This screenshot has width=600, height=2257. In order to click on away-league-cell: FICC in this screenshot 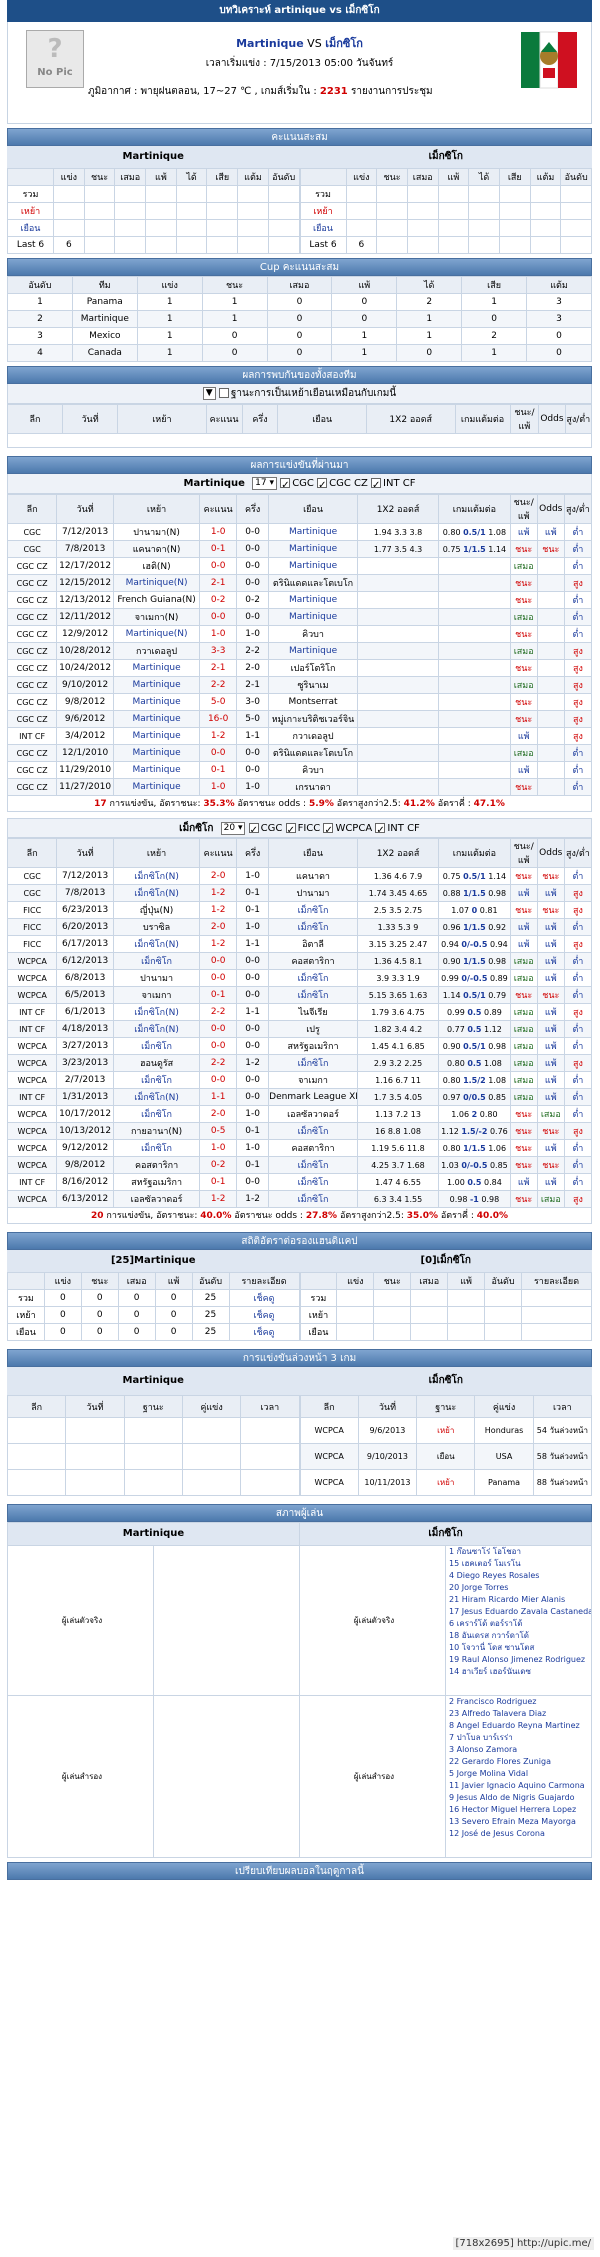, I will do `click(32, 927)`.